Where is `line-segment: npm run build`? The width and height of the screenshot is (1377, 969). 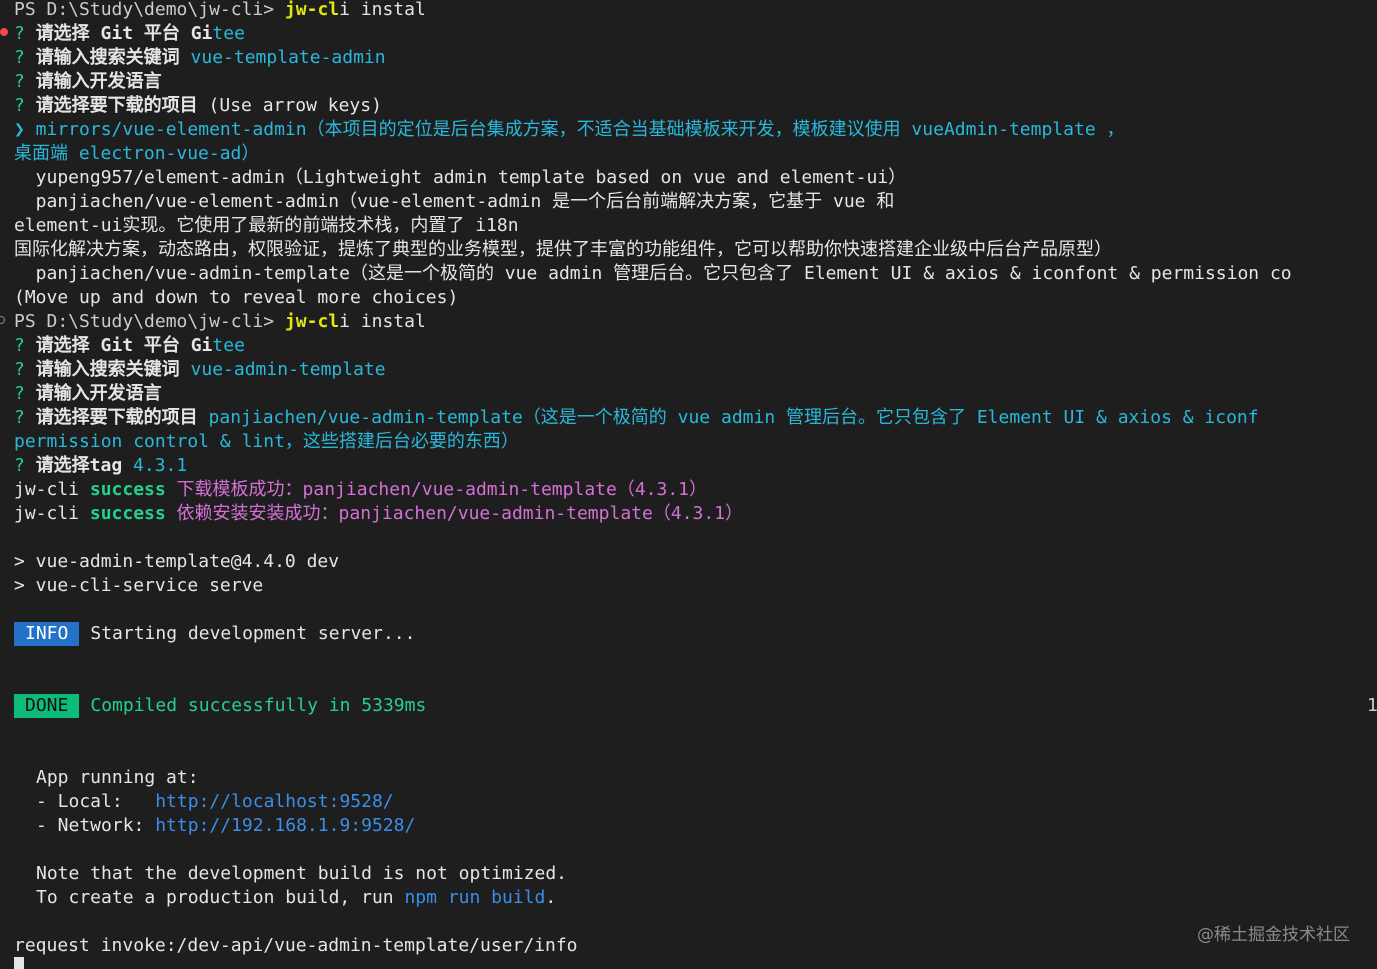 line-segment: npm run build is located at coordinates (474, 897).